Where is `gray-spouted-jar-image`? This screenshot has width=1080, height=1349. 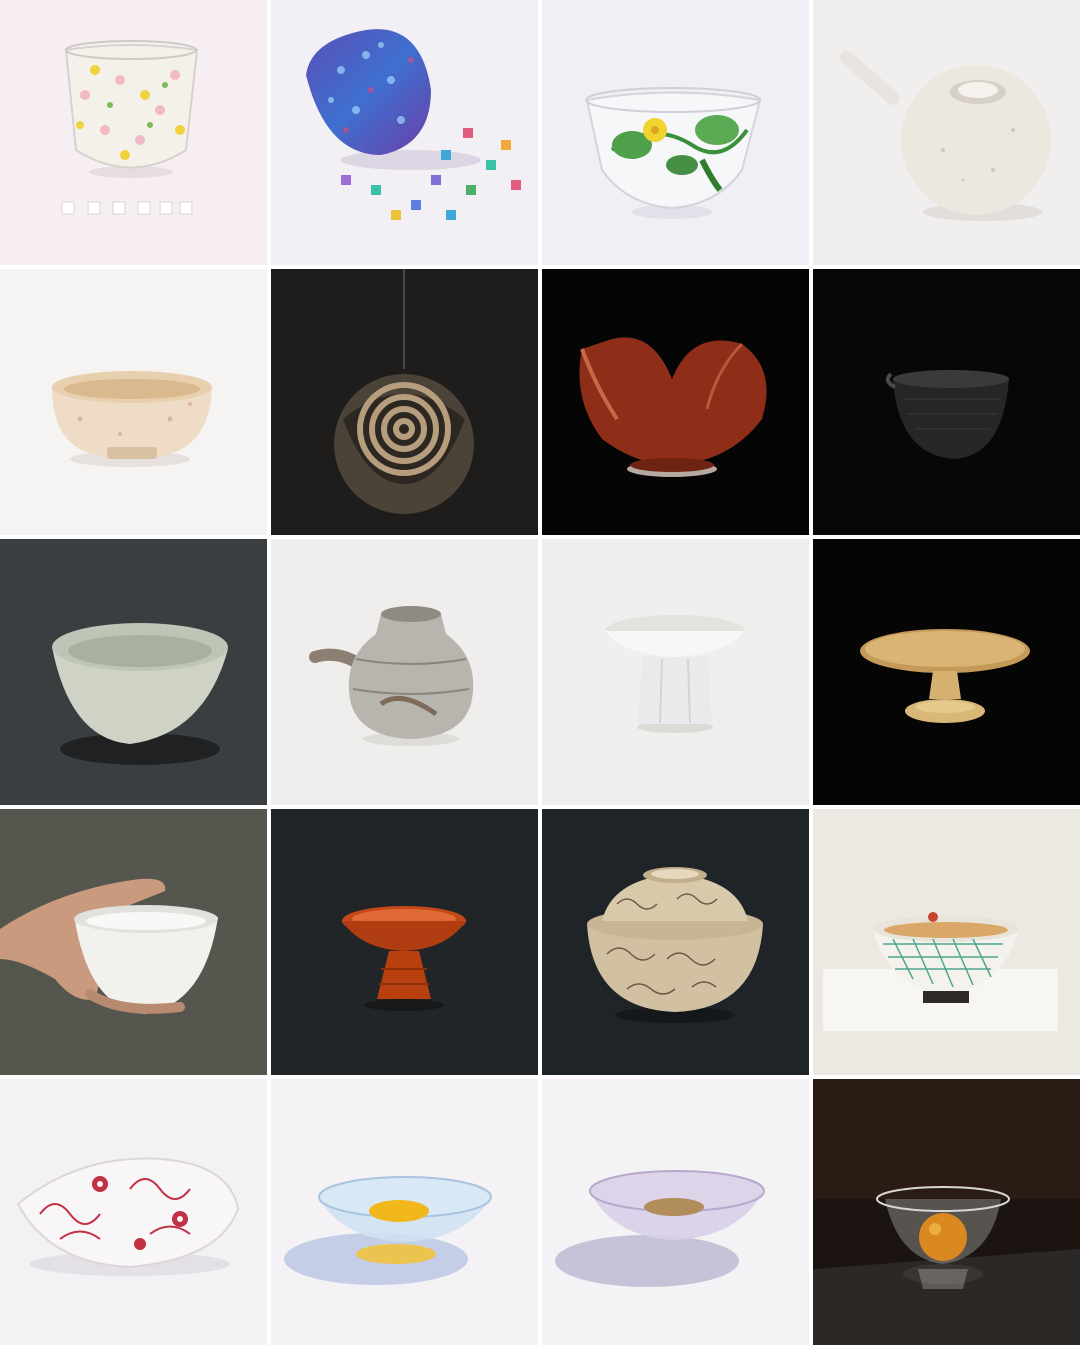 gray-spouted-jar-image is located at coordinates (404, 672).